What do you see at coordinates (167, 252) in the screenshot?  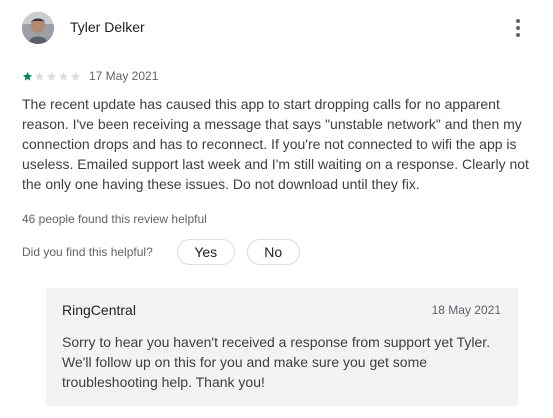 I see `helpful-row: Did you find this helpful? Yes No` at bounding box center [167, 252].